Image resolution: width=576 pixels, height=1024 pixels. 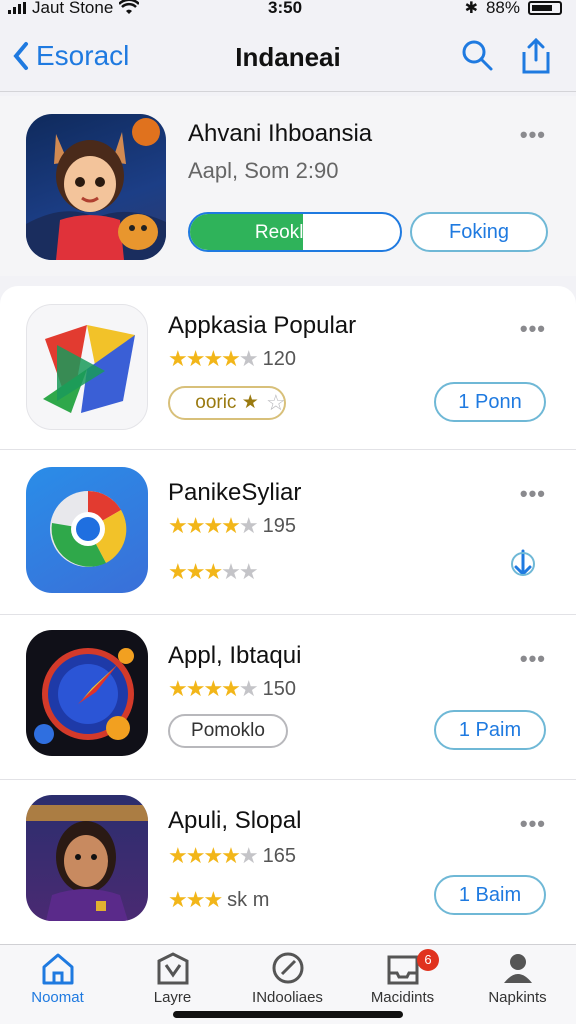 What do you see at coordinates (87, 367) in the screenshot?
I see `app-icon-play` at bounding box center [87, 367].